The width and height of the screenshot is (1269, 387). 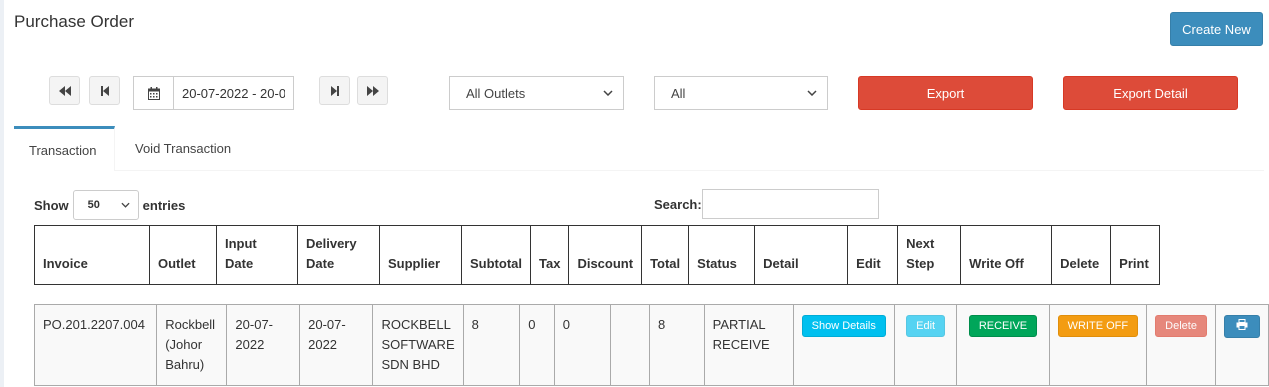 I want to click on column-header-subtotal: Subtotal, so click(x=496, y=255).